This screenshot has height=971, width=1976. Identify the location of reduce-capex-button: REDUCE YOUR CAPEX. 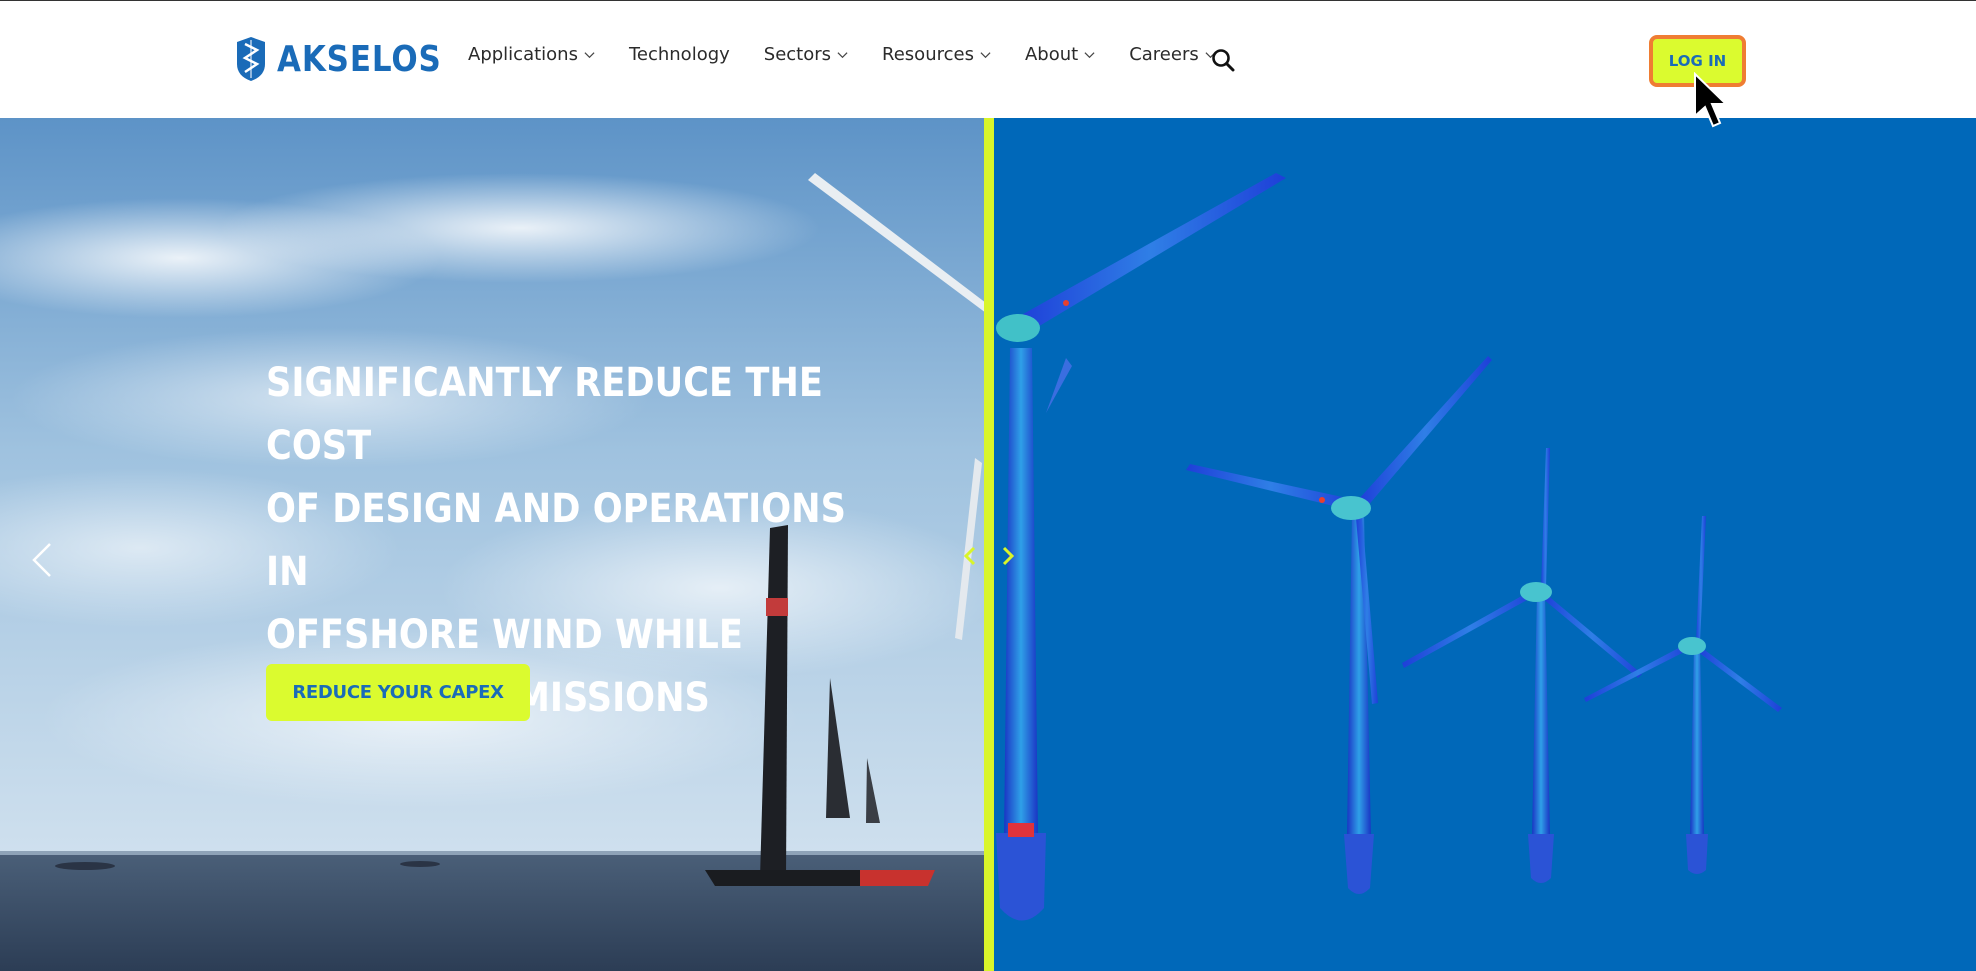
(398, 692).